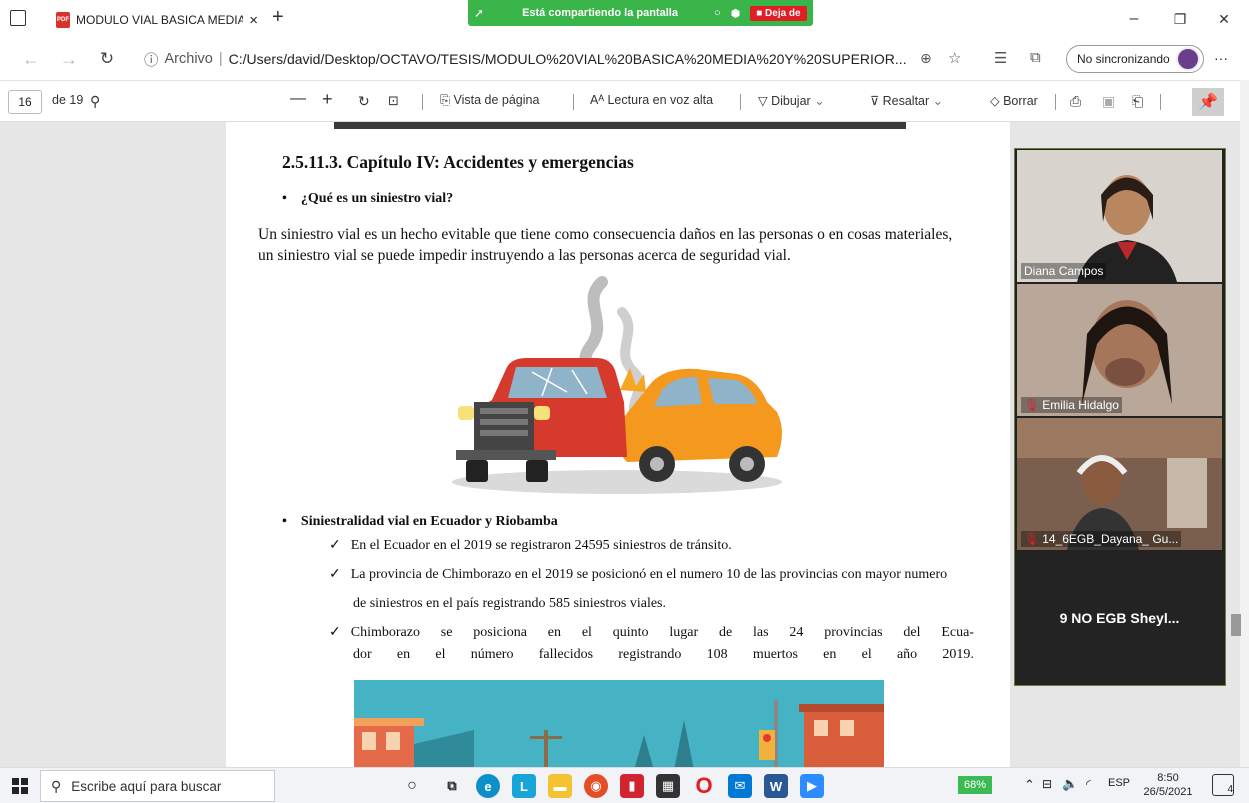 This screenshot has height=803, width=1249. I want to click on draw-label: Dibujar, so click(791, 101).